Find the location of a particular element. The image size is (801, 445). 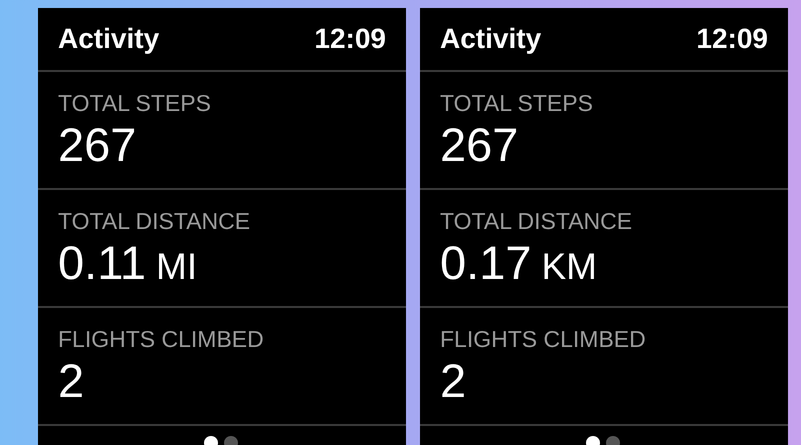

unit-label: KM is located at coordinates (569, 267).